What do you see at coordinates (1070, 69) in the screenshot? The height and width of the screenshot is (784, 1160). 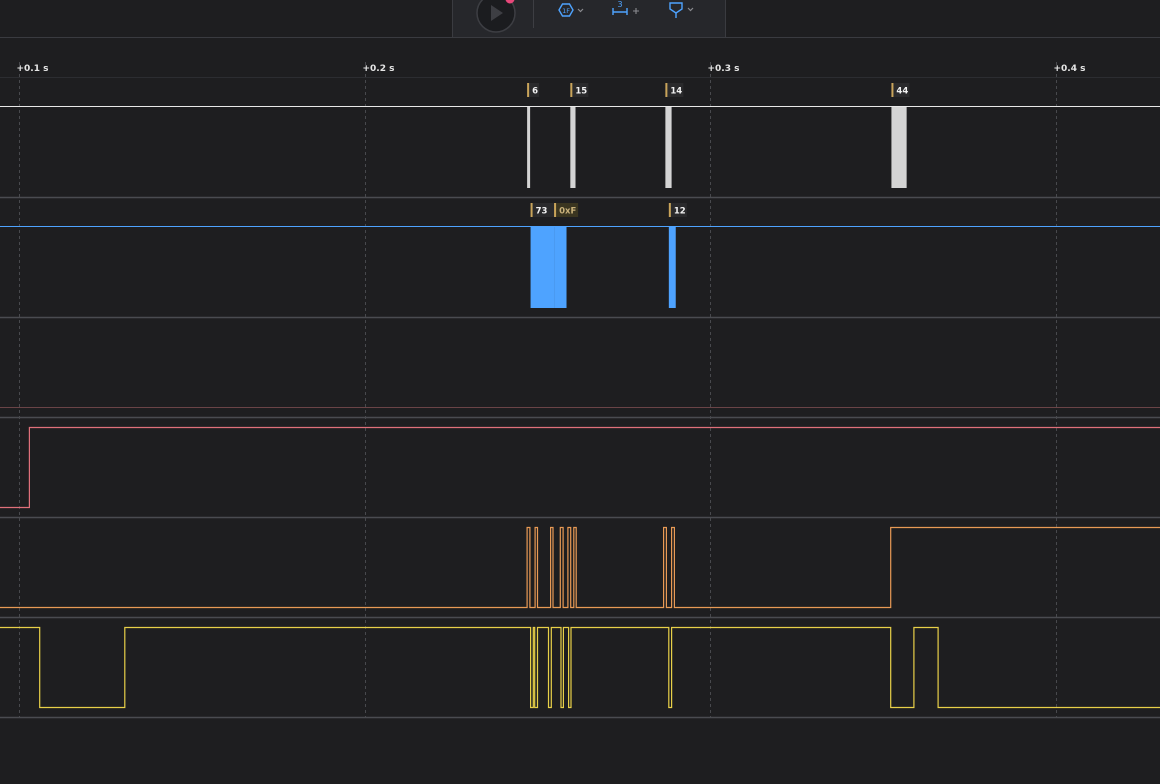 I see `time-tick-label: +0.4 s` at bounding box center [1070, 69].